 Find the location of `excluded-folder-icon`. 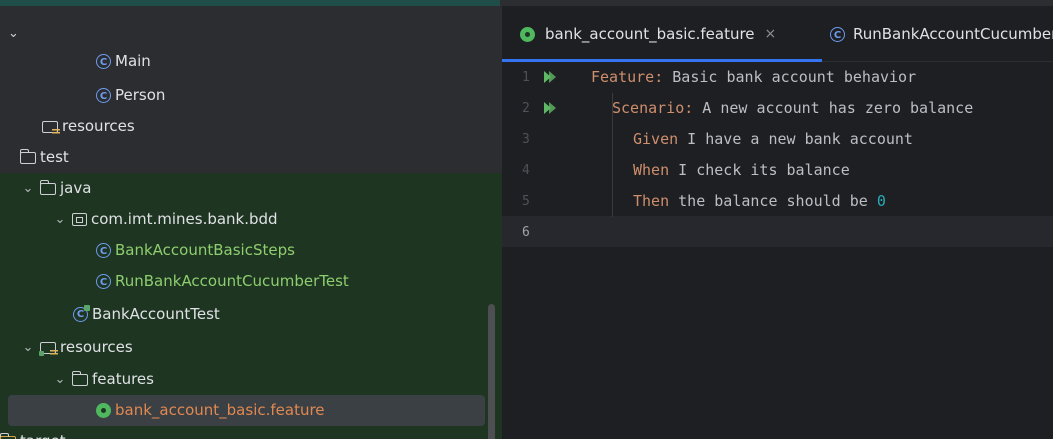

excluded-folder-icon is located at coordinates (8, 435).